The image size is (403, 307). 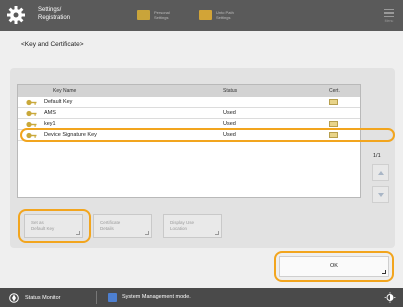 I want to click on status-bar: Status Monitor System Management mode., so click(x=201, y=297).